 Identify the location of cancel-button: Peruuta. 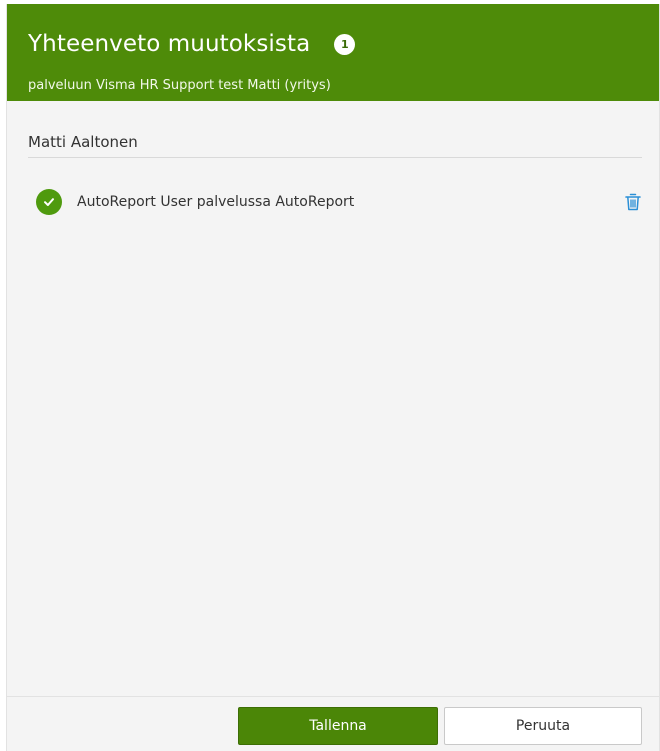
(543, 726).